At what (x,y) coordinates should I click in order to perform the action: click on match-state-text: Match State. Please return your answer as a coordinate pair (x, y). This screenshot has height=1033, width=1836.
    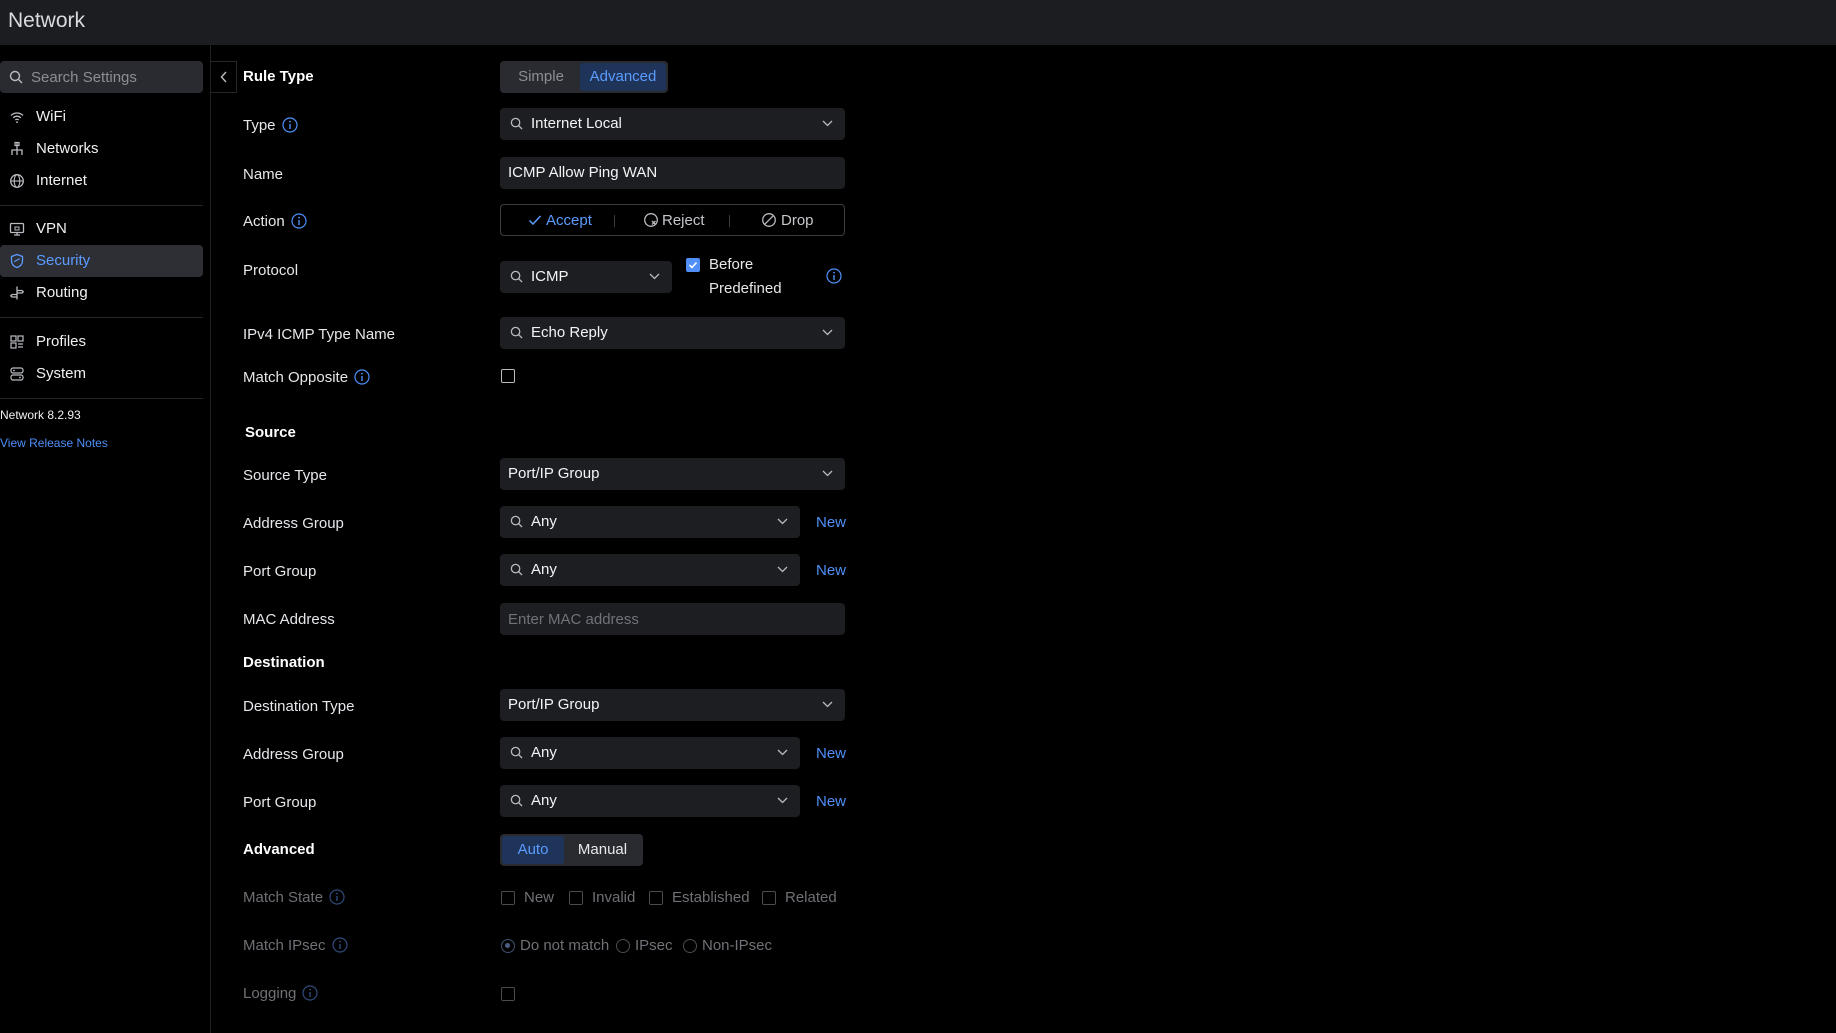
    Looking at the image, I should click on (283, 897).